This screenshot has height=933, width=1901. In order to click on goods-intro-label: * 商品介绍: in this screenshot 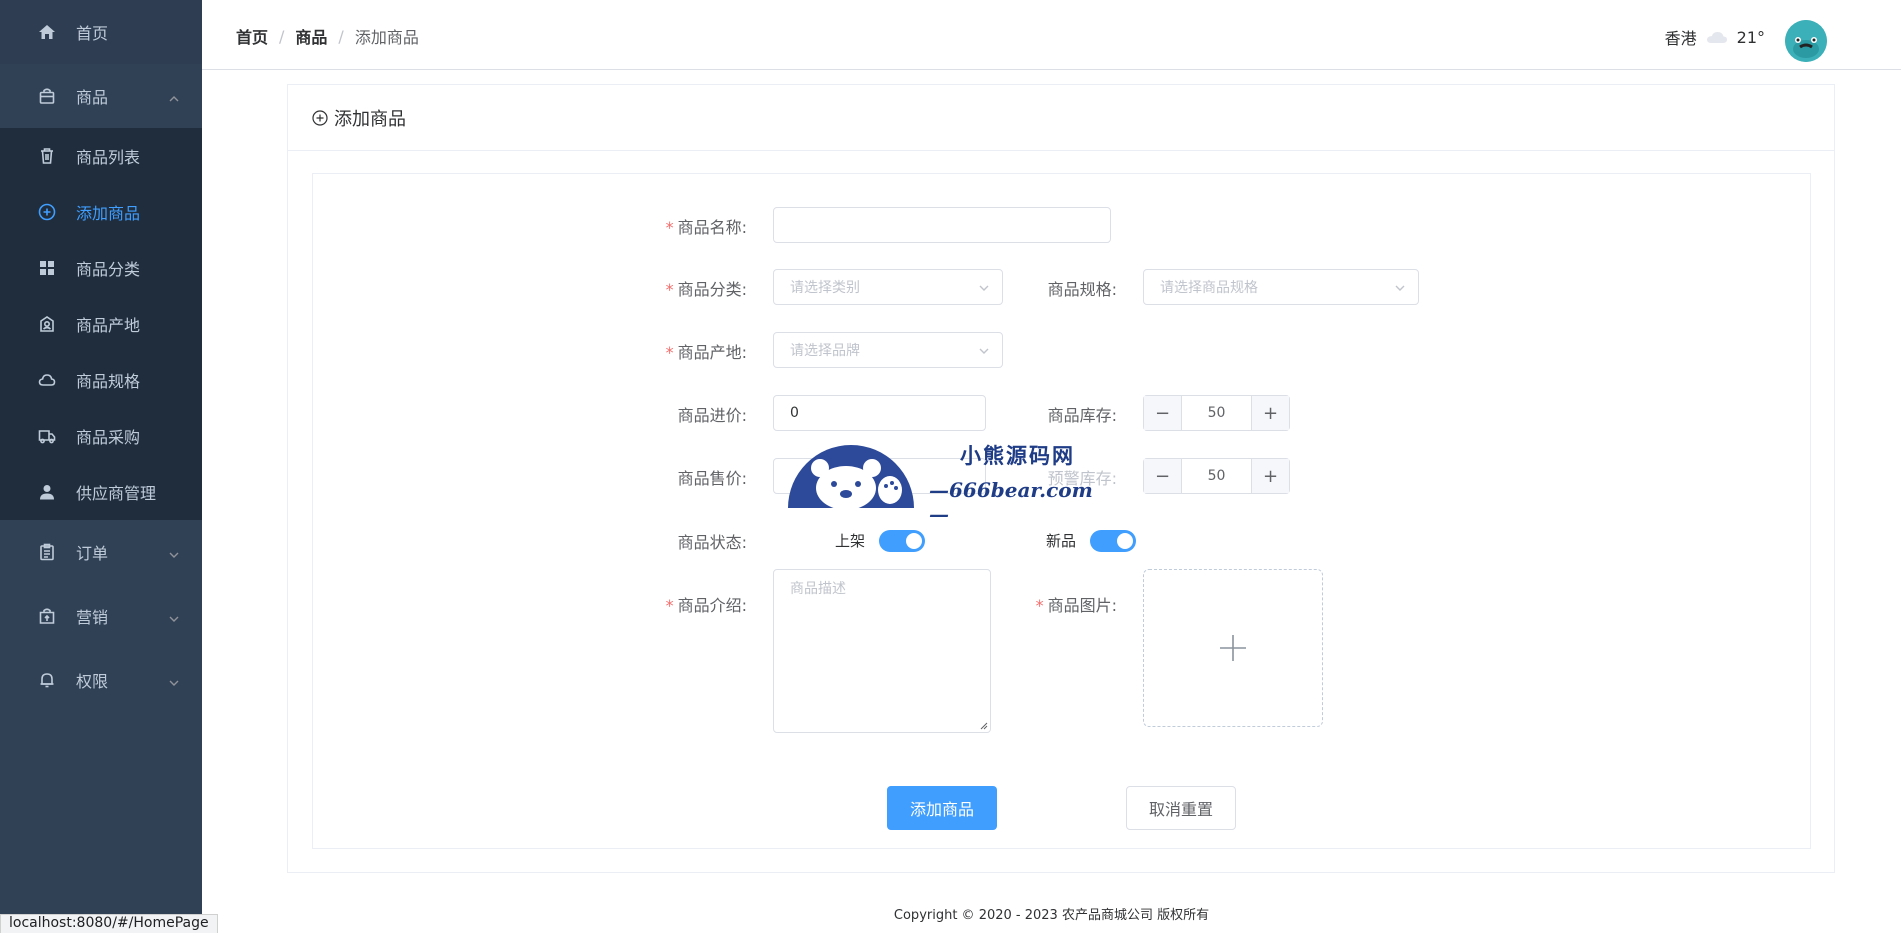, I will do `click(706, 605)`.